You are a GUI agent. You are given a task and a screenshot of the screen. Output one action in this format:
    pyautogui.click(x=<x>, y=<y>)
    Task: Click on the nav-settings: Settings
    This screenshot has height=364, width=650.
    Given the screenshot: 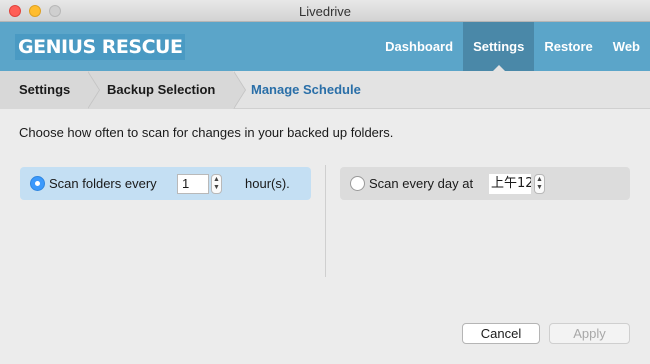 What is the action you would take?
    pyautogui.click(x=499, y=46)
    